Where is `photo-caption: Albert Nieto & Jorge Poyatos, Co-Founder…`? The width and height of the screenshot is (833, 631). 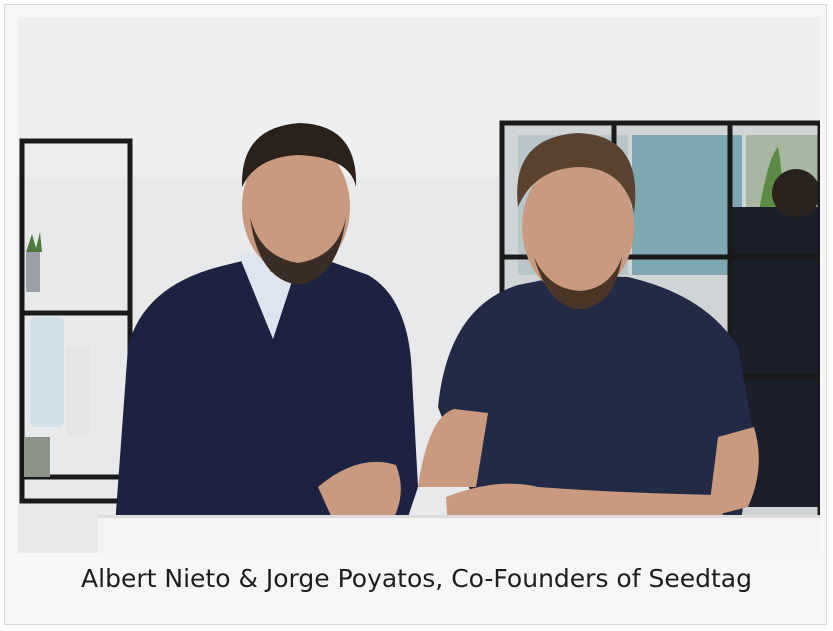
photo-caption: Albert Nieto & Jorge Poyatos, Co-Founder… is located at coordinates (416, 578).